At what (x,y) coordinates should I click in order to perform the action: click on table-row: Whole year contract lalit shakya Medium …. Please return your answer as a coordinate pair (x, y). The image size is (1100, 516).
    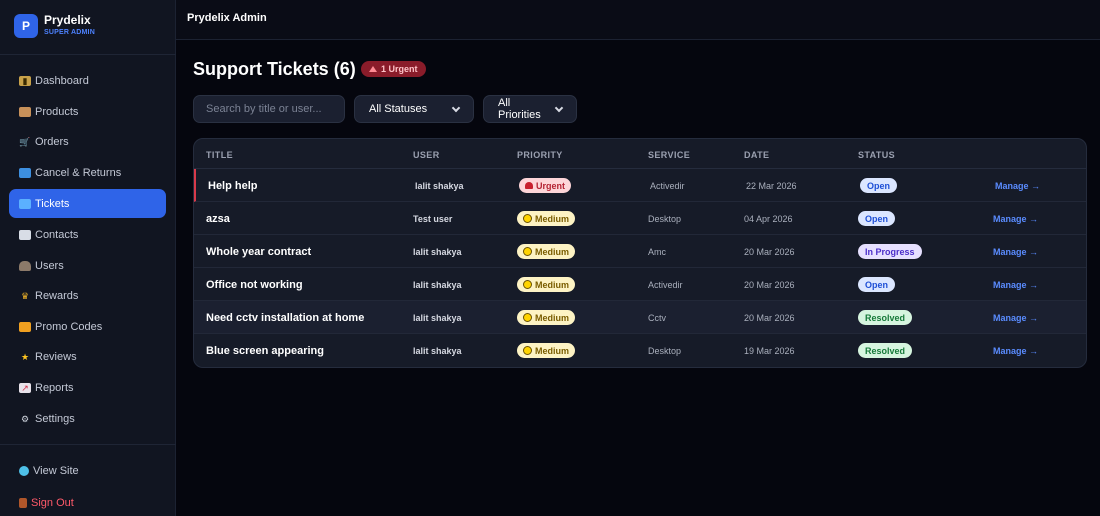
    Looking at the image, I should click on (640, 251).